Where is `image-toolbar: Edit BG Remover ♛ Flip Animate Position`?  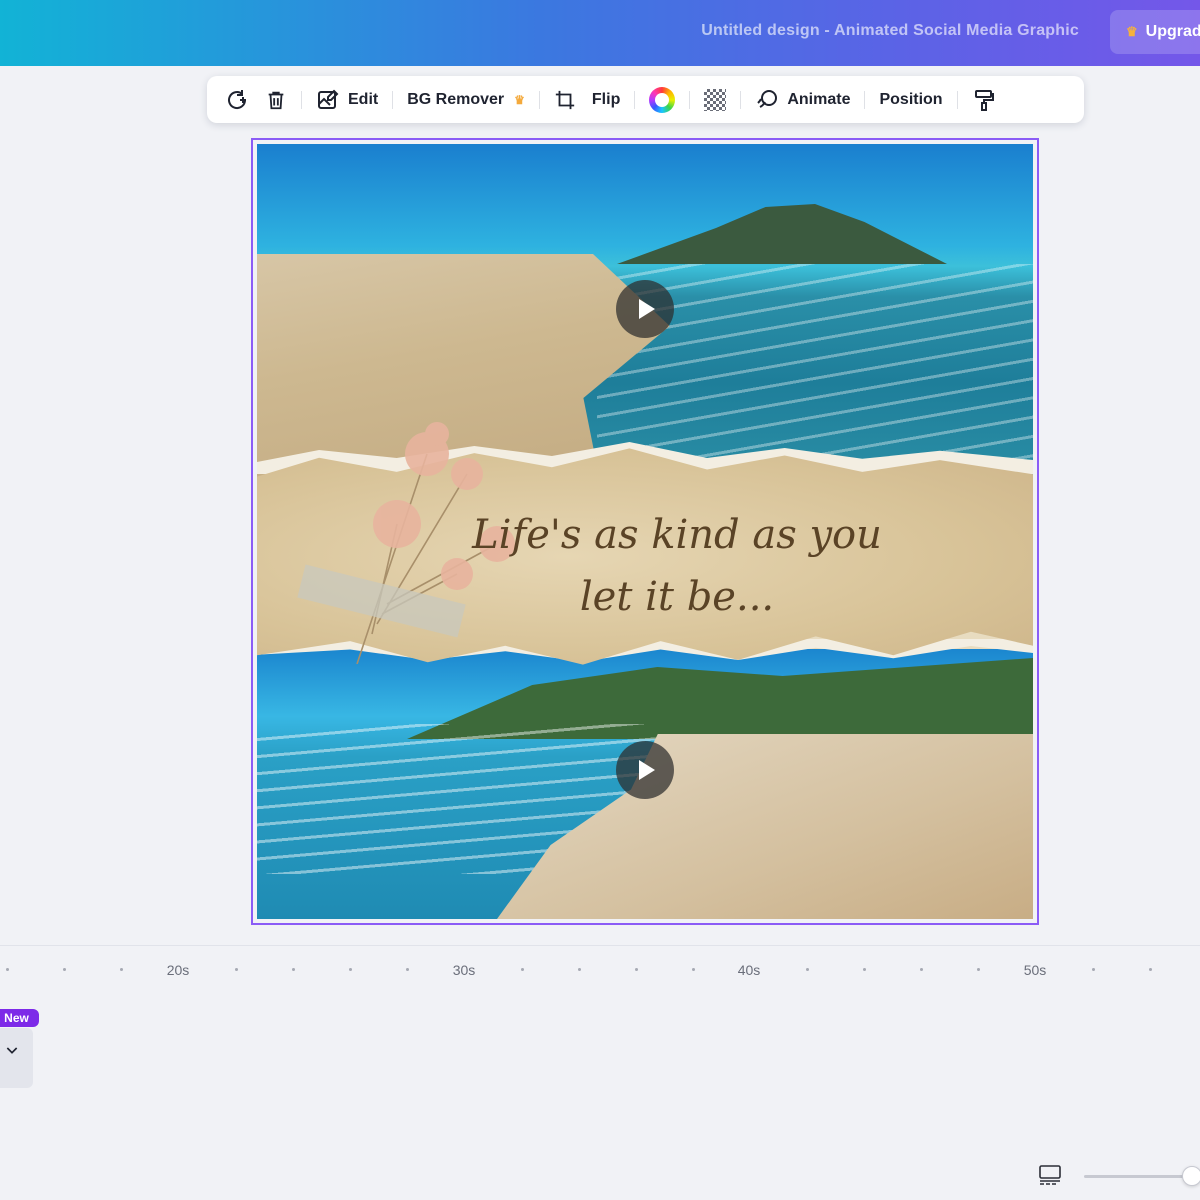
image-toolbar: Edit BG Remover ♛ Flip Animate Position is located at coordinates (645, 99).